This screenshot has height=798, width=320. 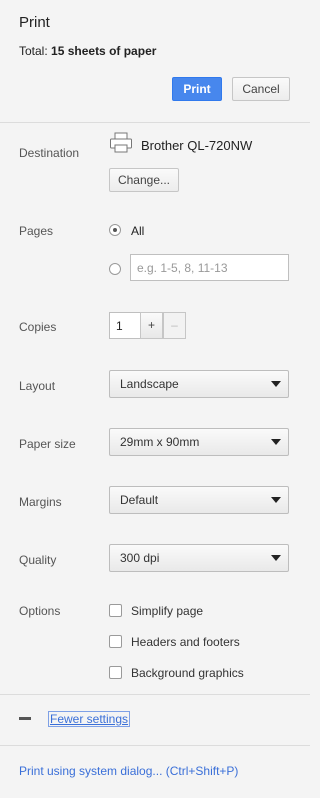 I want to click on simplify-page-checkbox, so click(x=115, y=610).